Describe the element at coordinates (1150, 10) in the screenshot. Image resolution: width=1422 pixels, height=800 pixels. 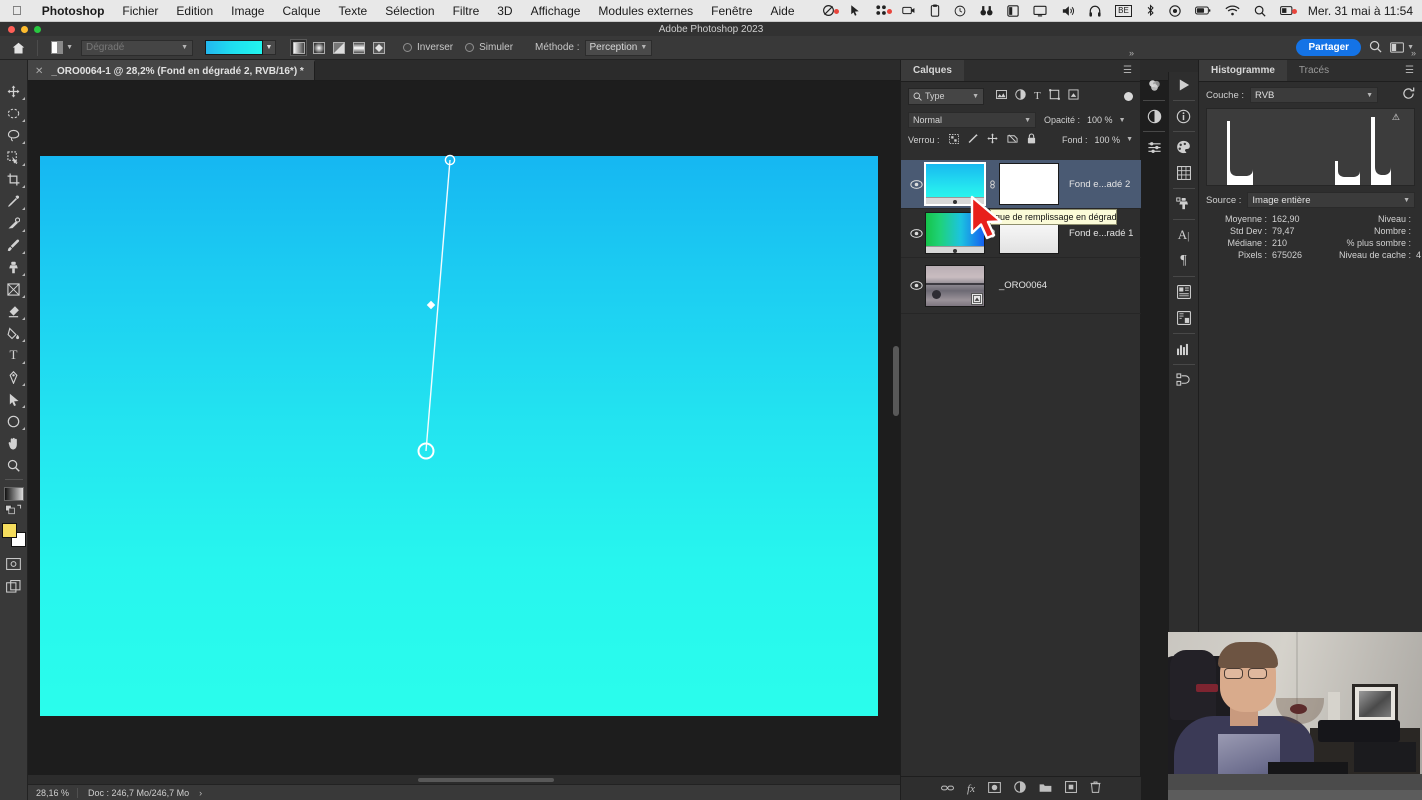
I see `bluetooth-icon` at that location.